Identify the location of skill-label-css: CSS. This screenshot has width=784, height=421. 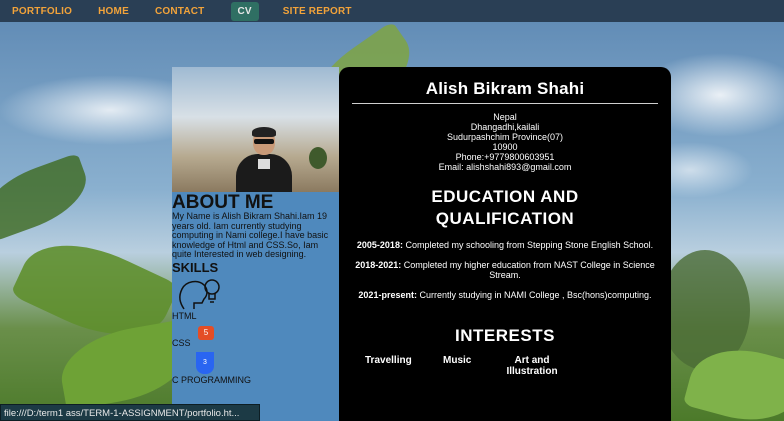
(181, 342).